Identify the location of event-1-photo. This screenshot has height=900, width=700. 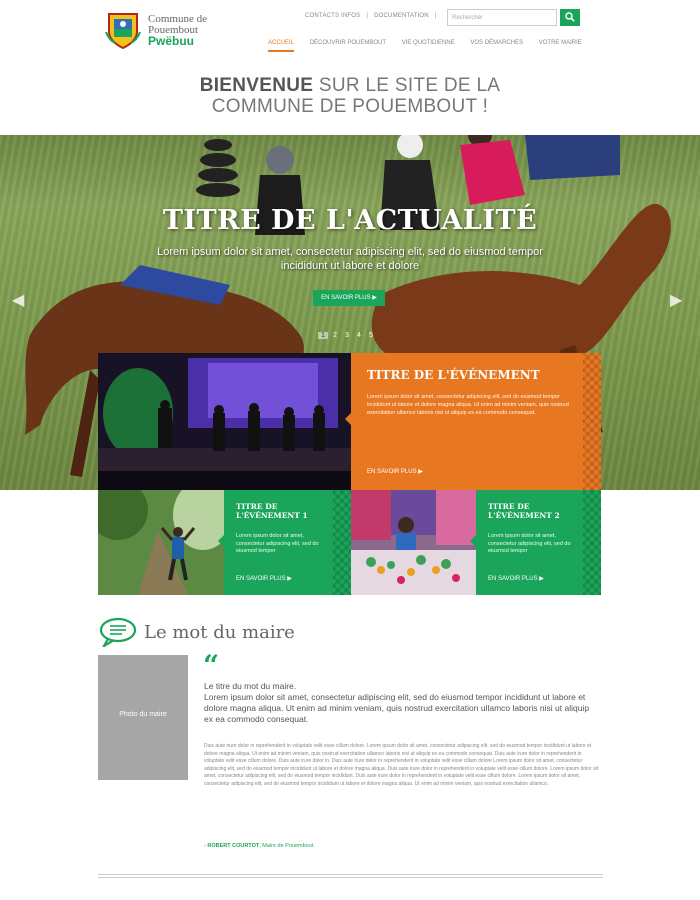
(161, 542).